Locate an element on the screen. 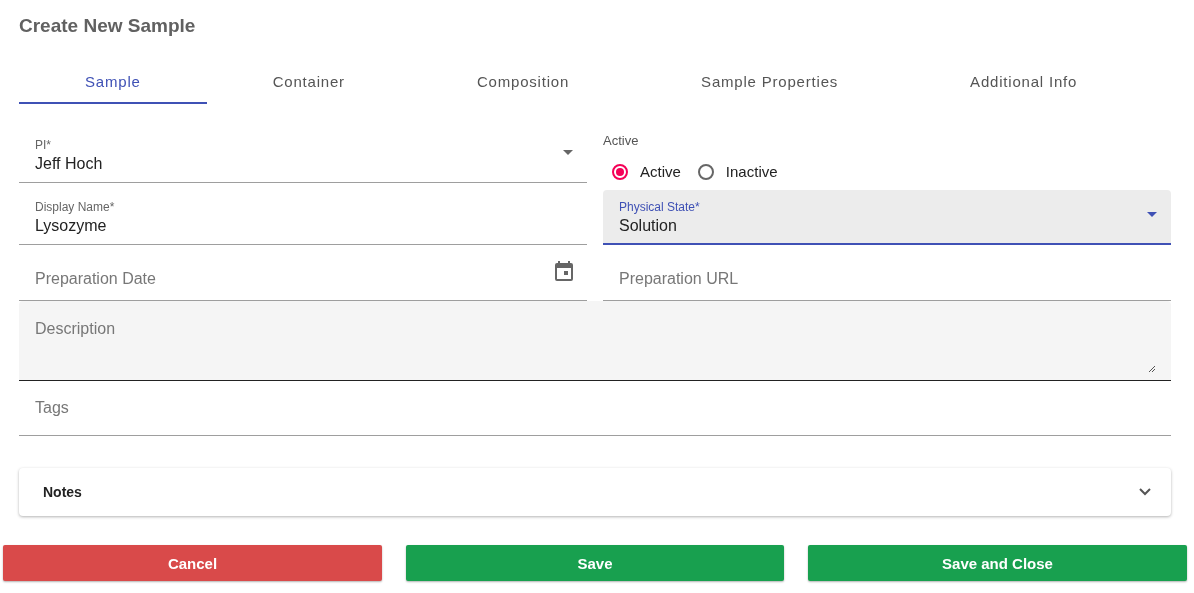  radio-option: Active is located at coordinates (646, 171).